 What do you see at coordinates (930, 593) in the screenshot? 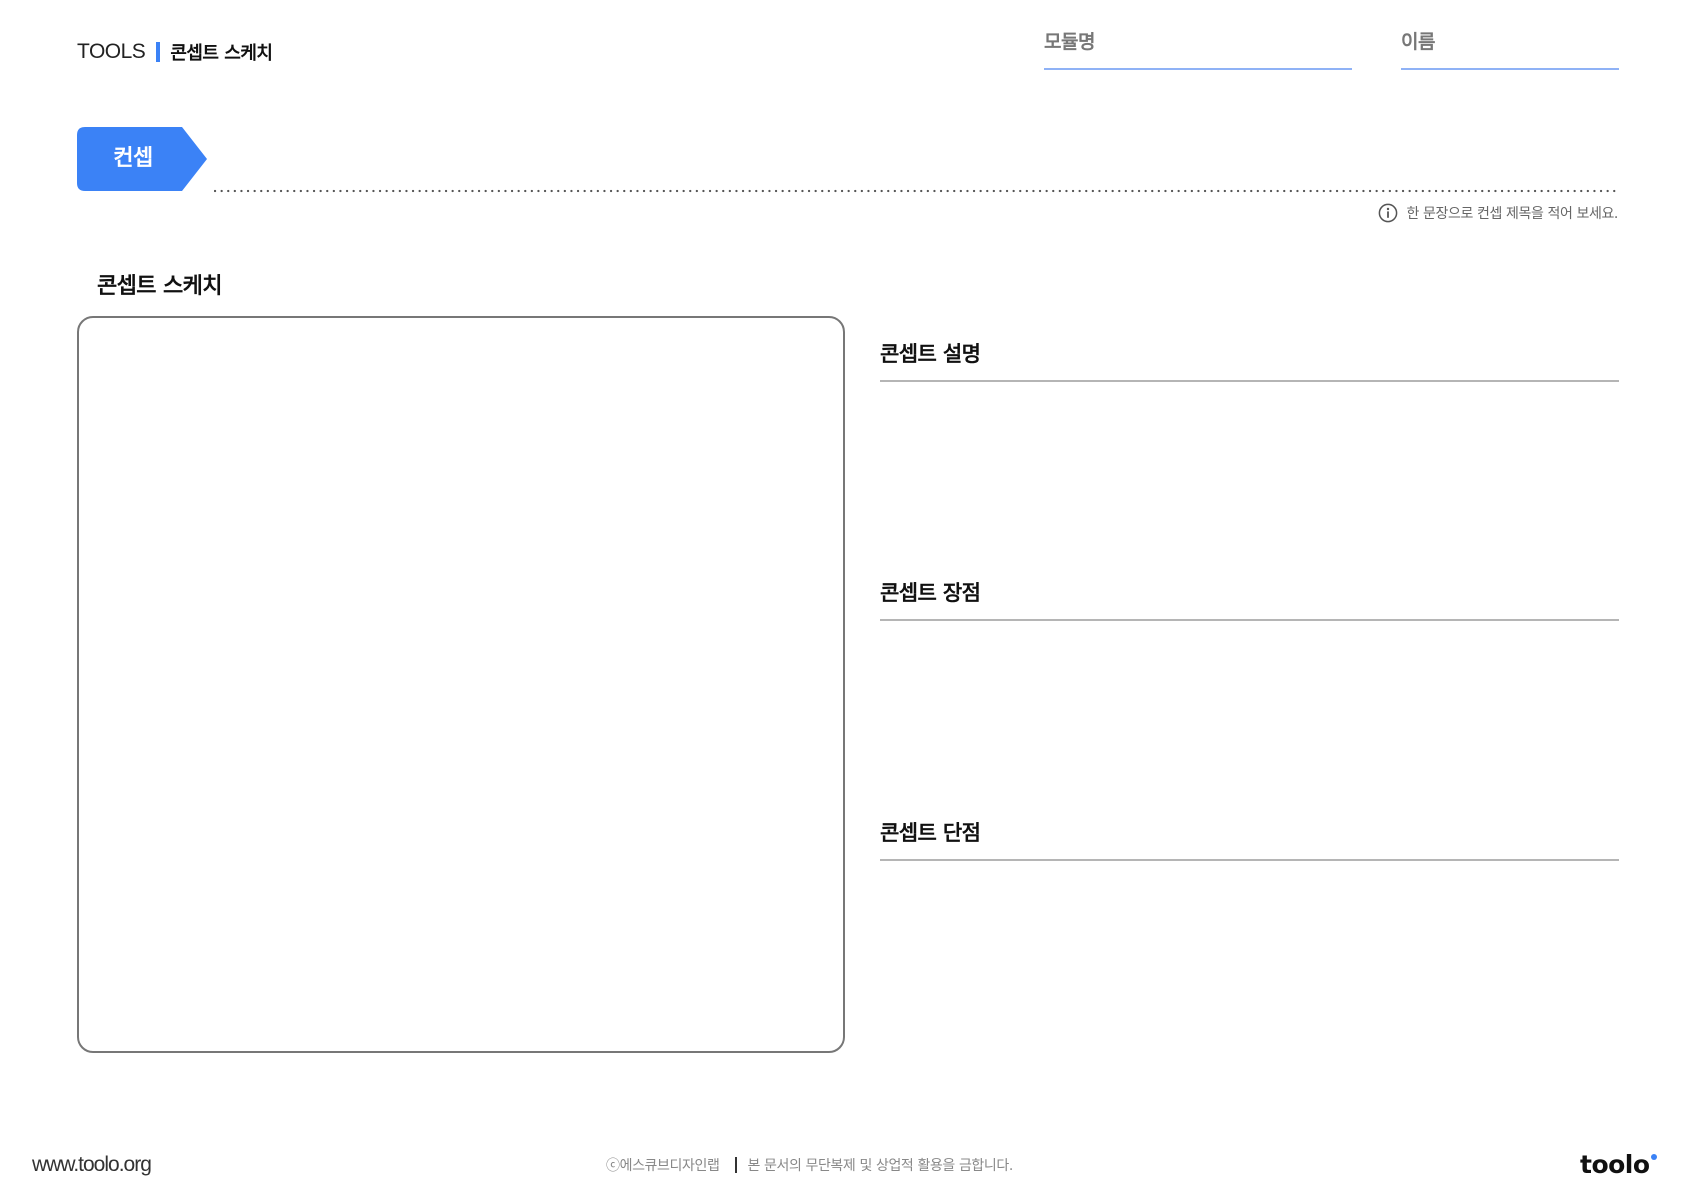
I see `concept-pros-title: 콘셉트 장점` at bounding box center [930, 593].